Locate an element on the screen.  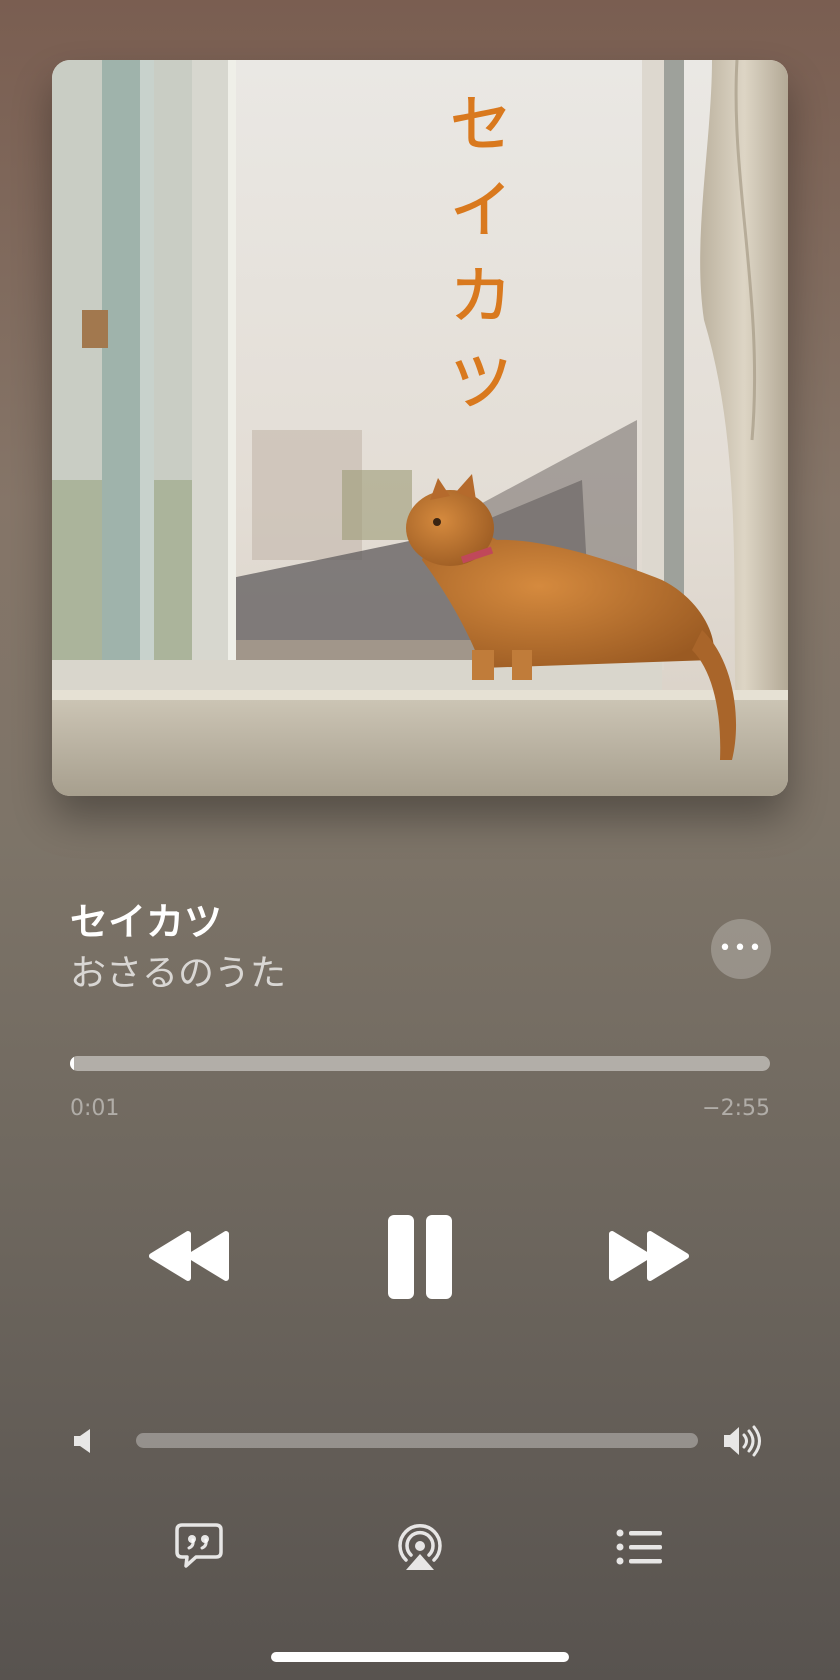
lyrics-icon is located at coordinates (199, 1545).